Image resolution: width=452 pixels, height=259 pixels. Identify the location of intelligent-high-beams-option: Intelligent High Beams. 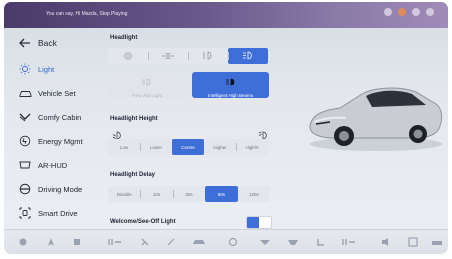
(230, 85).